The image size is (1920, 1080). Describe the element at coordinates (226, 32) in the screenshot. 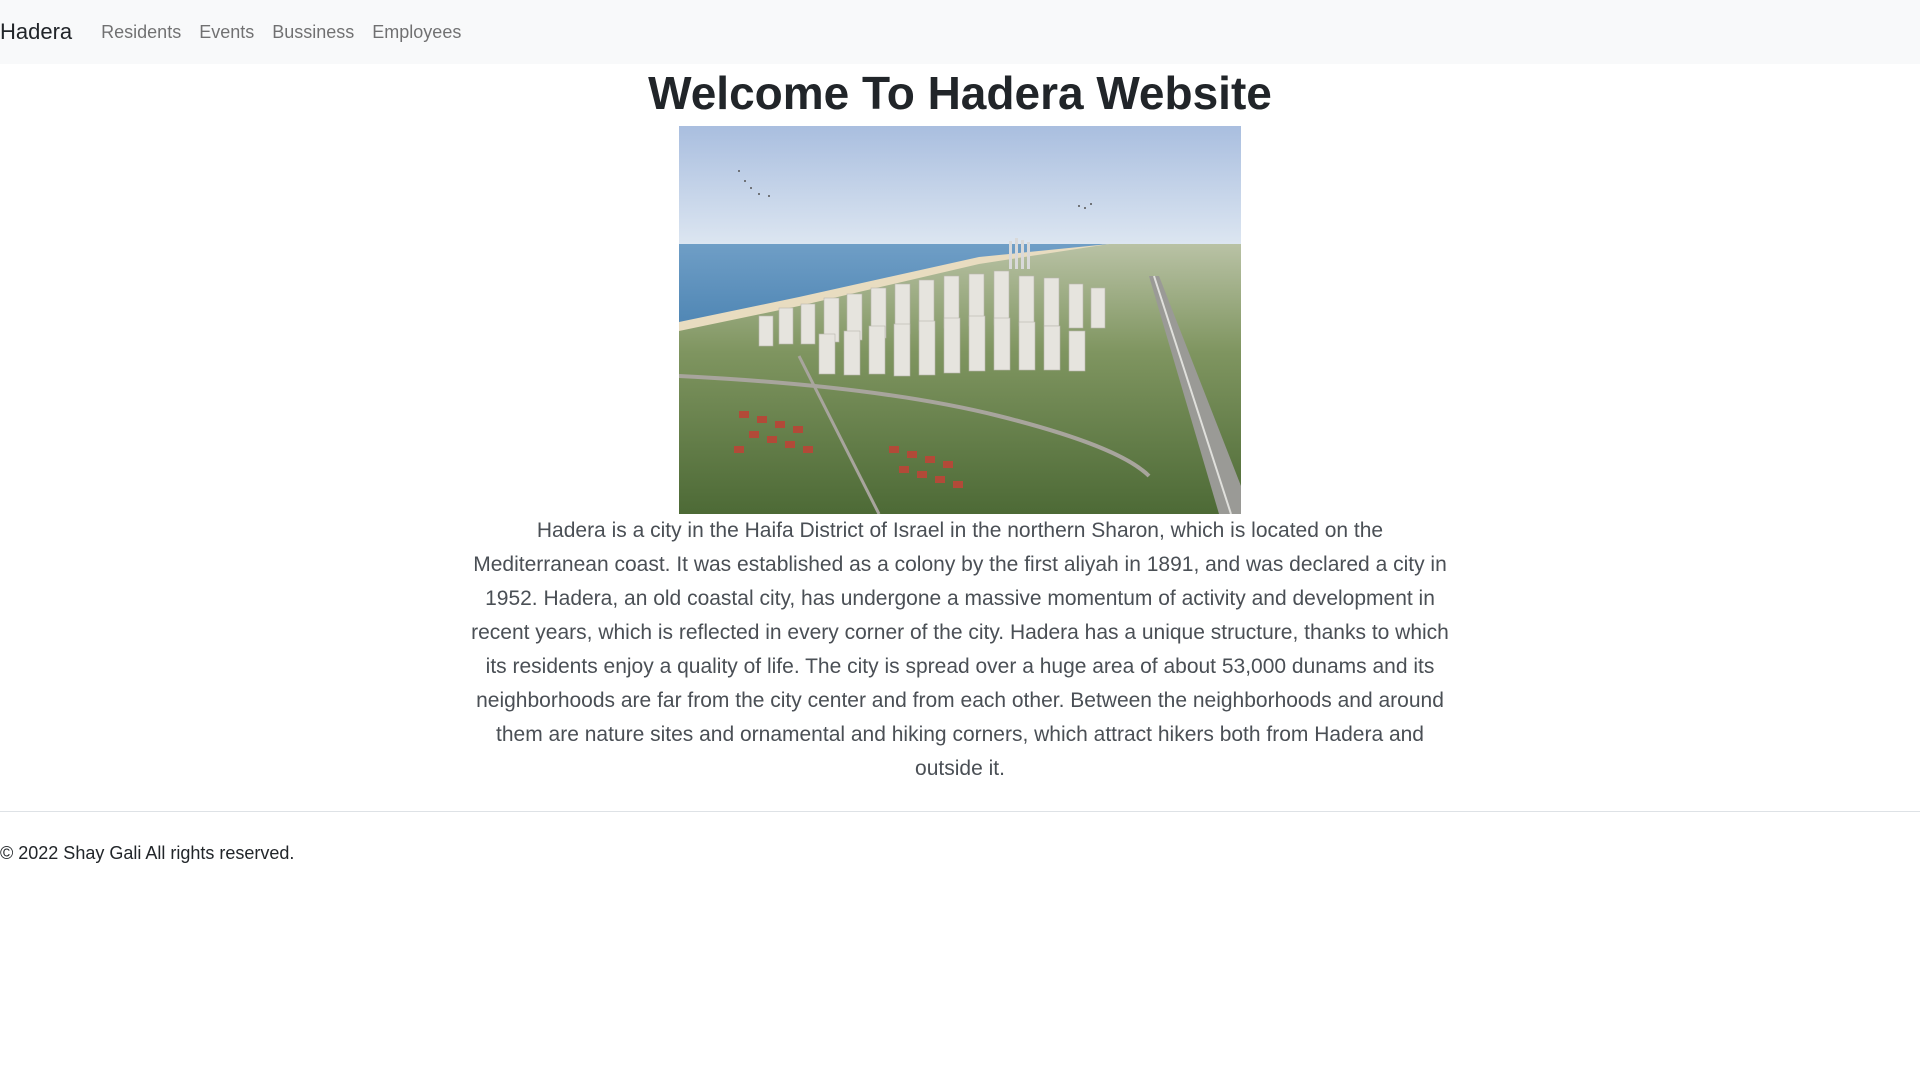

I see `nav-link-events: Events` at that location.